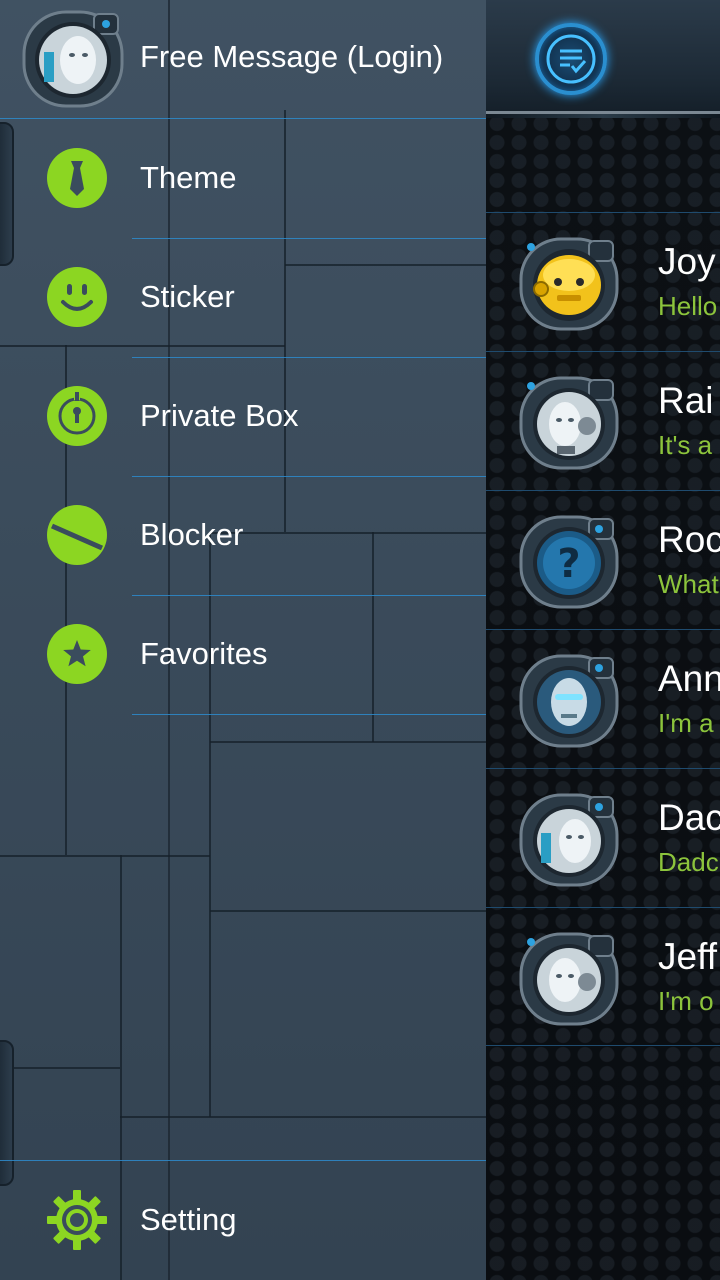 Image resolution: width=720 pixels, height=1280 pixels. I want to click on menu-label: Setting, so click(188, 1219).